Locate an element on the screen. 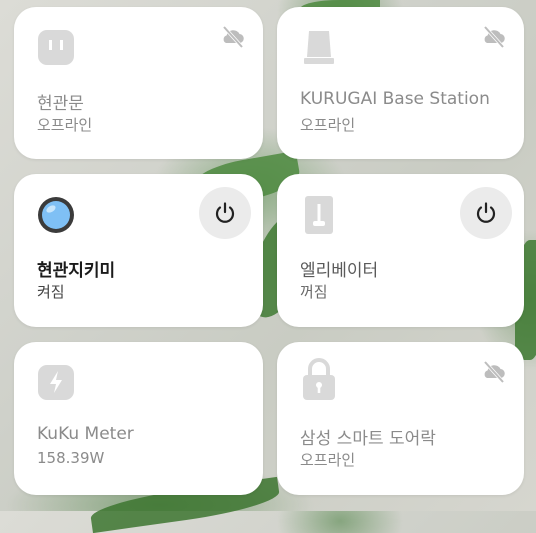 The height and width of the screenshot is (533, 536). device-card-front-door: 현관문 오프라인 is located at coordinates (138, 83).